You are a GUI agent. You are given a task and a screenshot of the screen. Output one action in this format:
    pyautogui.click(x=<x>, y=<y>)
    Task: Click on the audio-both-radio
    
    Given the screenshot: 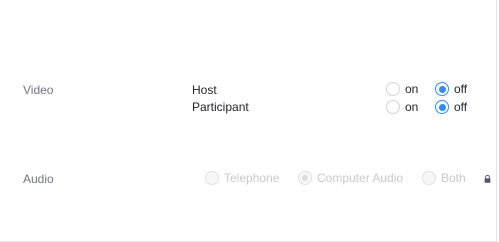 What is the action you would take?
    pyautogui.click(x=429, y=178)
    